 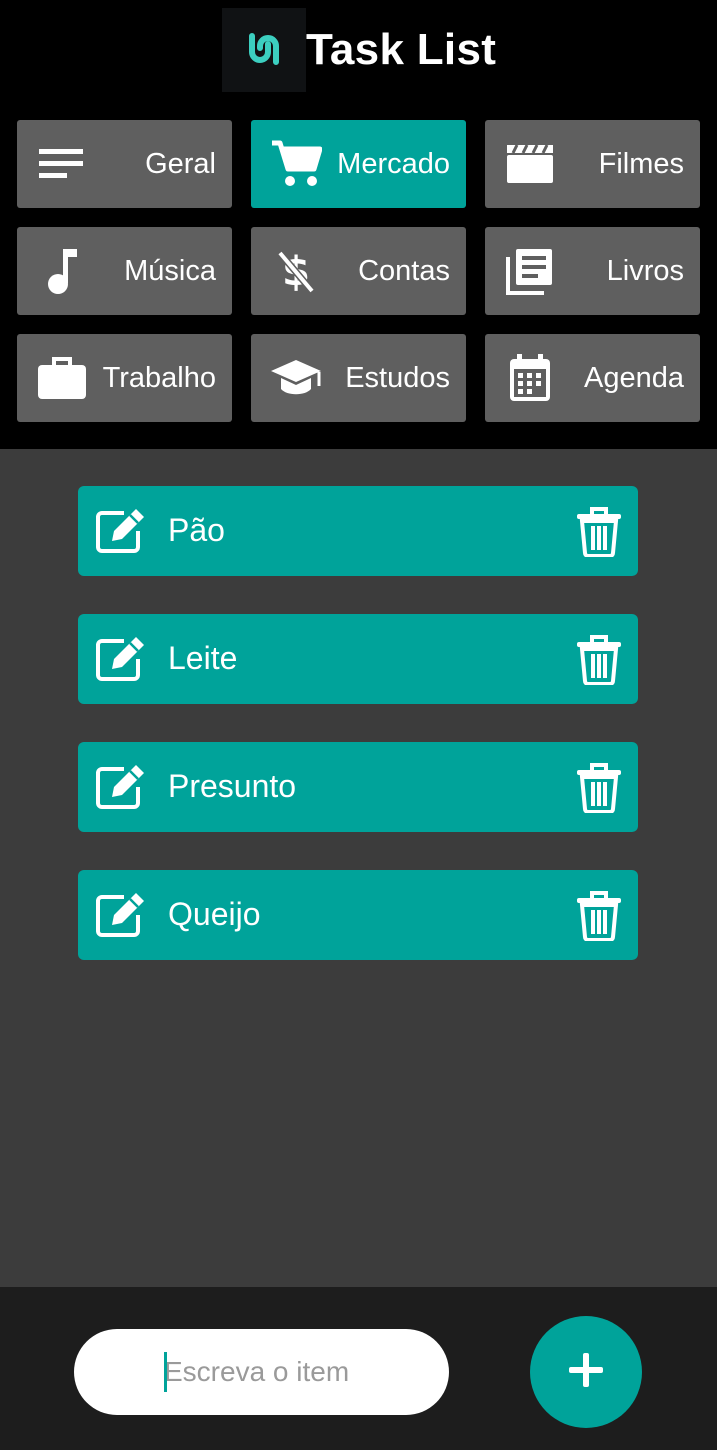 What do you see at coordinates (296, 378) in the screenshot?
I see `graduation-cap-icon` at bounding box center [296, 378].